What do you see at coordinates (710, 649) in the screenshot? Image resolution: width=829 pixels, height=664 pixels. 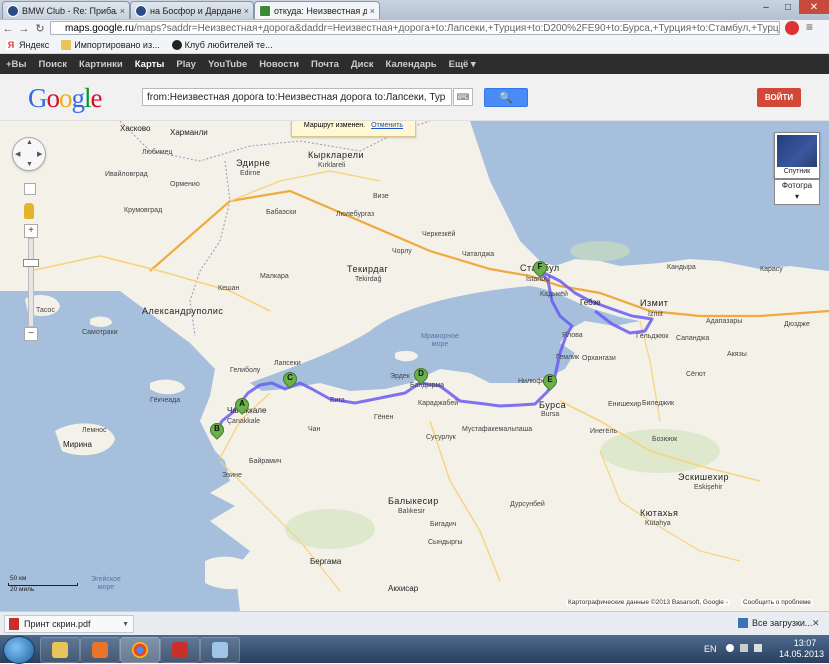 I see `language-indicator: EN` at bounding box center [710, 649].